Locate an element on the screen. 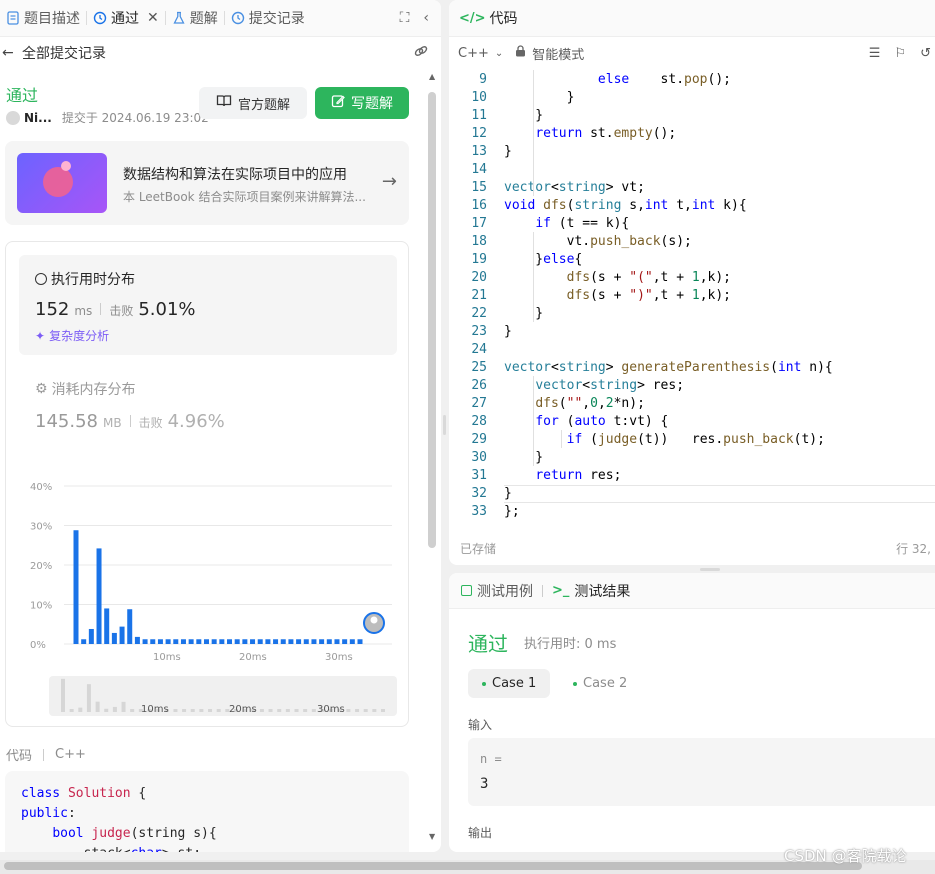 The height and width of the screenshot is (874, 935). tab-test-result: >_ 测试结果 is located at coordinates (591, 591).